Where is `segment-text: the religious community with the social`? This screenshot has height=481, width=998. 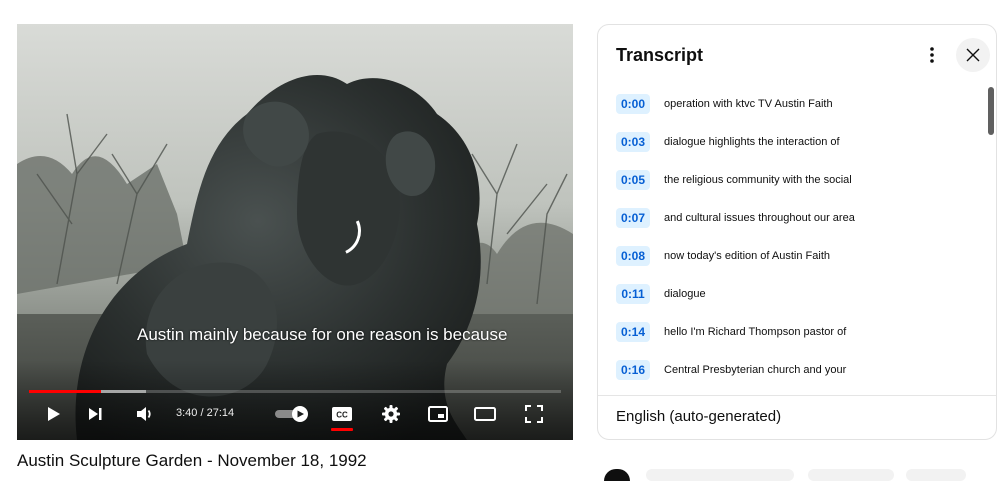
segment-text: the religious community with the social is located at coordinates (758, 180).